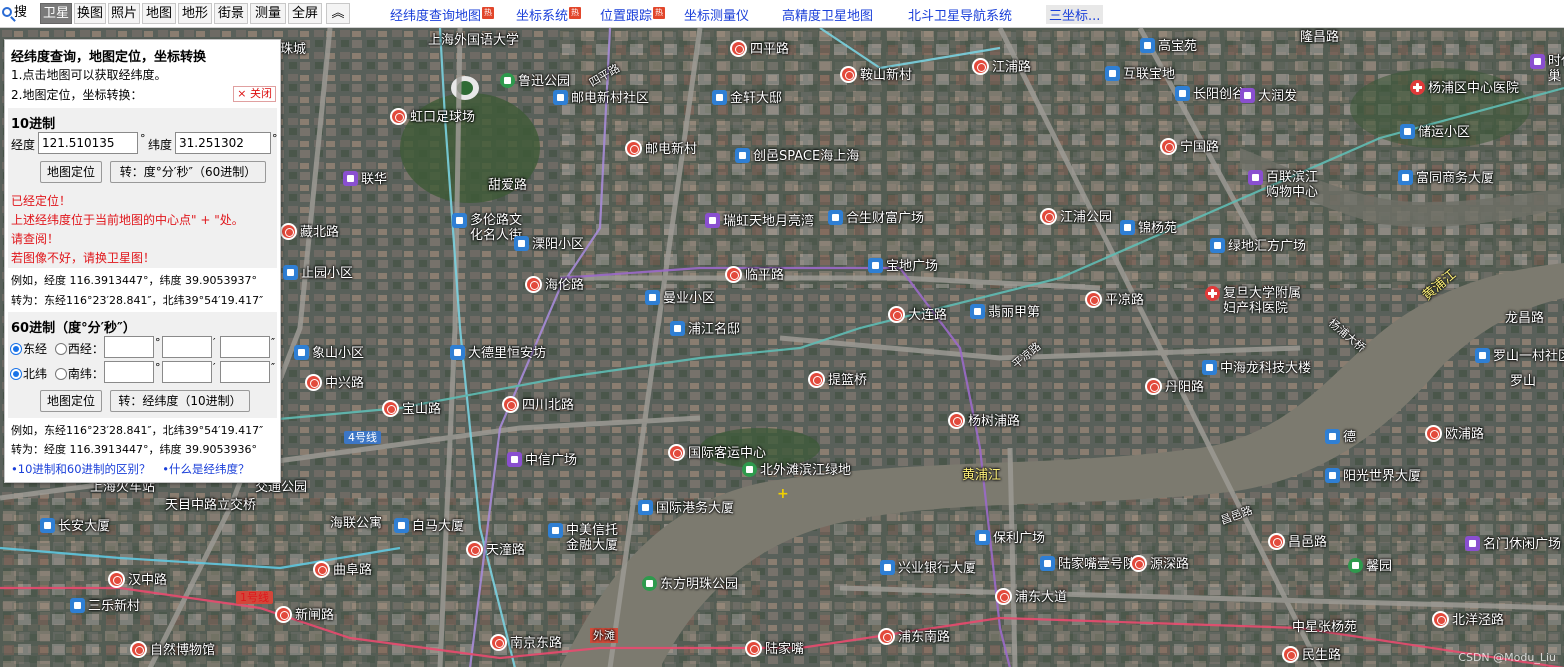 This screenshot has height=667, width=1564. Describe the element at coordinates (365, 179) in the screenshot. I see `poi-label: 联华` at that location.